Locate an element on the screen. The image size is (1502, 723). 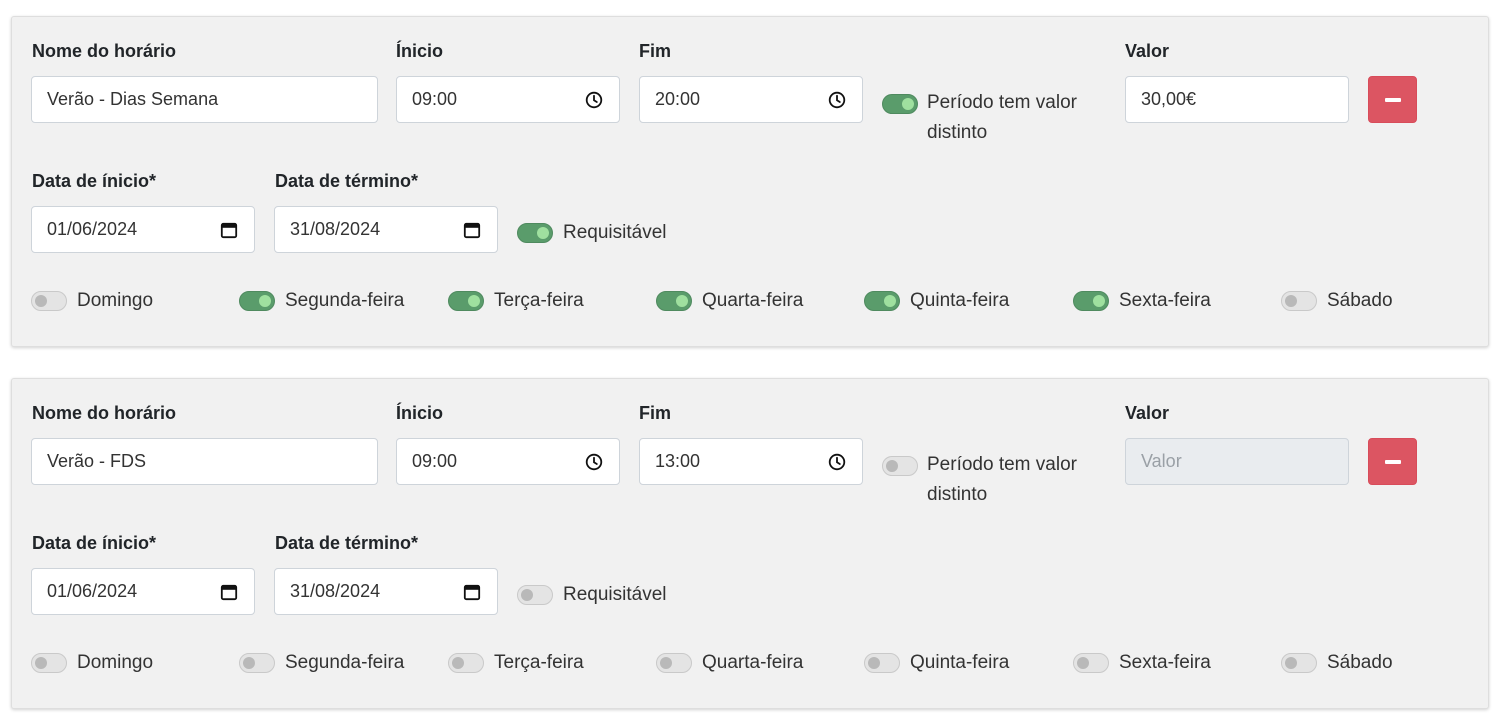
day-label: Terça-feira is located at coordinates (539, 300).